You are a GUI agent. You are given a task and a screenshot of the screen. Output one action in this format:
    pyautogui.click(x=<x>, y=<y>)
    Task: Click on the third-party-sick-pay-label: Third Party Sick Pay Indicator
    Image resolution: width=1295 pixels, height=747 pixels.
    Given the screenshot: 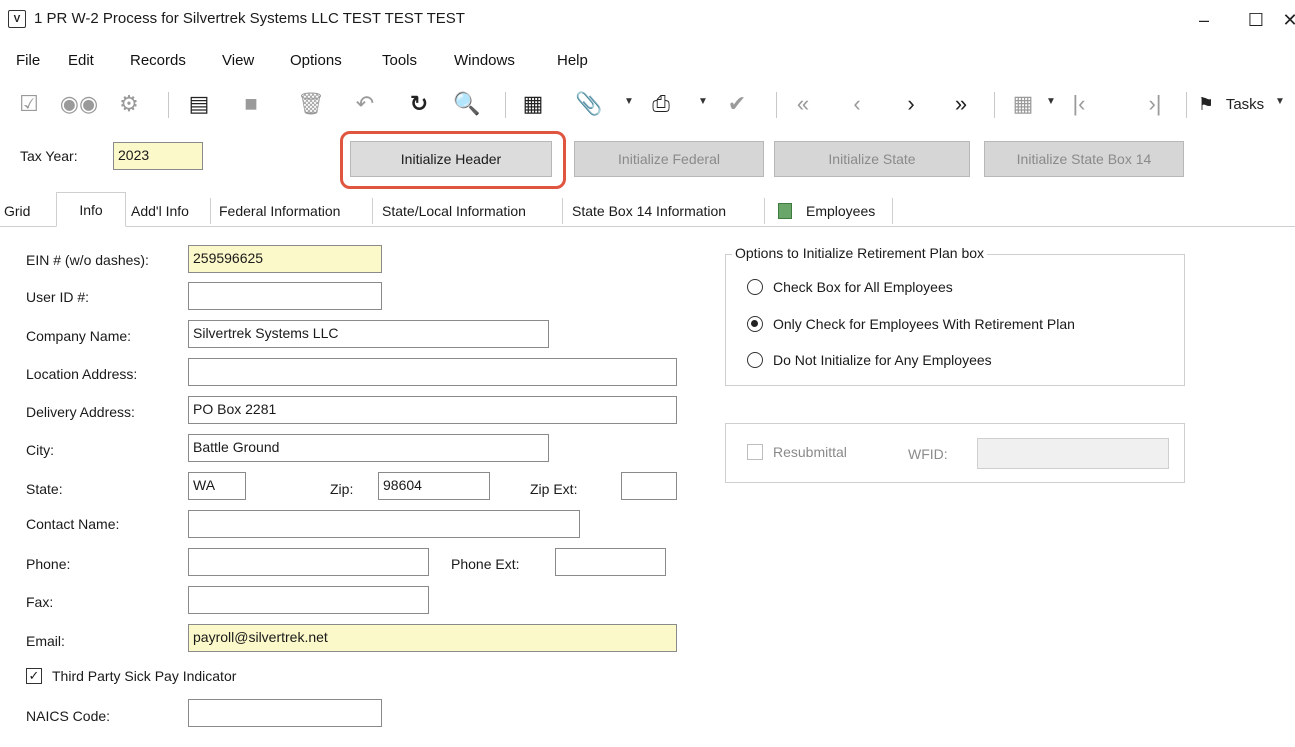 What is the action you would take?
    pyautogui.click(x=144, y=676)
    